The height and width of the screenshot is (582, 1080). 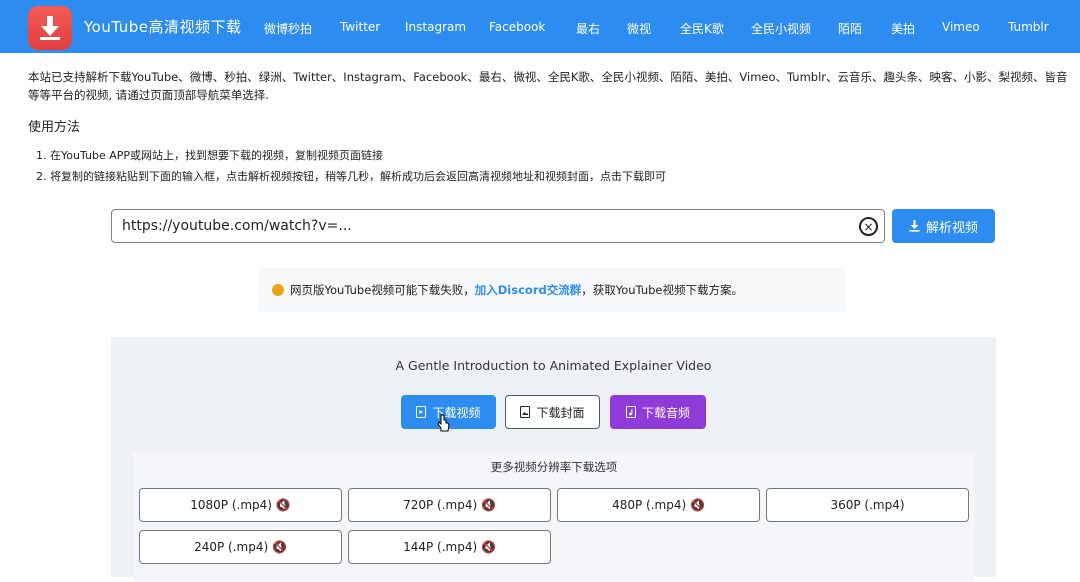 What do you see at coordinates (528, 290) in the screenshot?
I see `discord-link: 加入Discord交流群` at bounding box center [528, 290].